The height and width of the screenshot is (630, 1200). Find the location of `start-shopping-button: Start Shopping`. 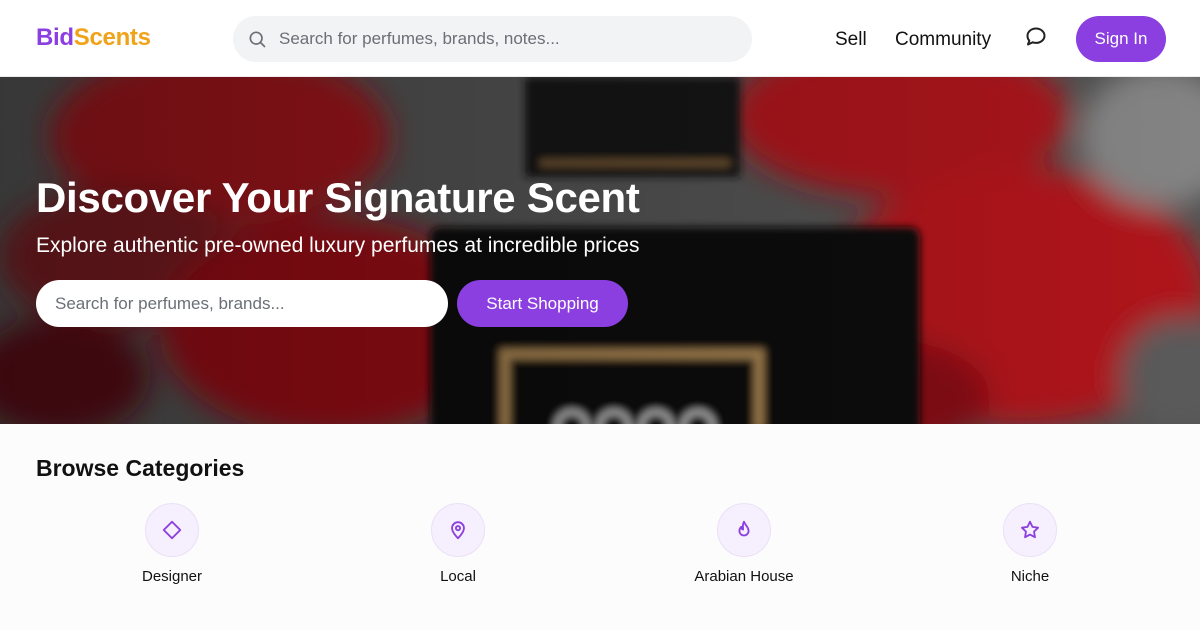

start-shopping-button: Start Shopping is located at coordinates (542, 303).